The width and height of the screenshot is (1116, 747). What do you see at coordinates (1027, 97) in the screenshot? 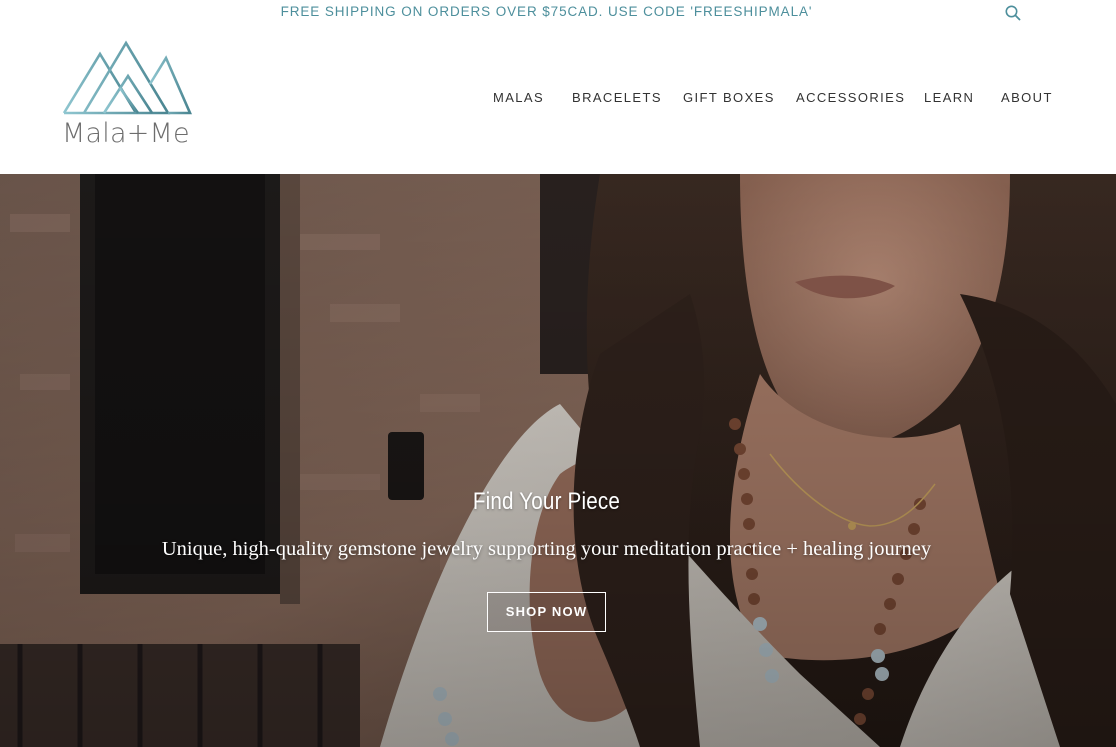
I see `nav-item-about: ABOUT` at bounding box center [1027, 97].